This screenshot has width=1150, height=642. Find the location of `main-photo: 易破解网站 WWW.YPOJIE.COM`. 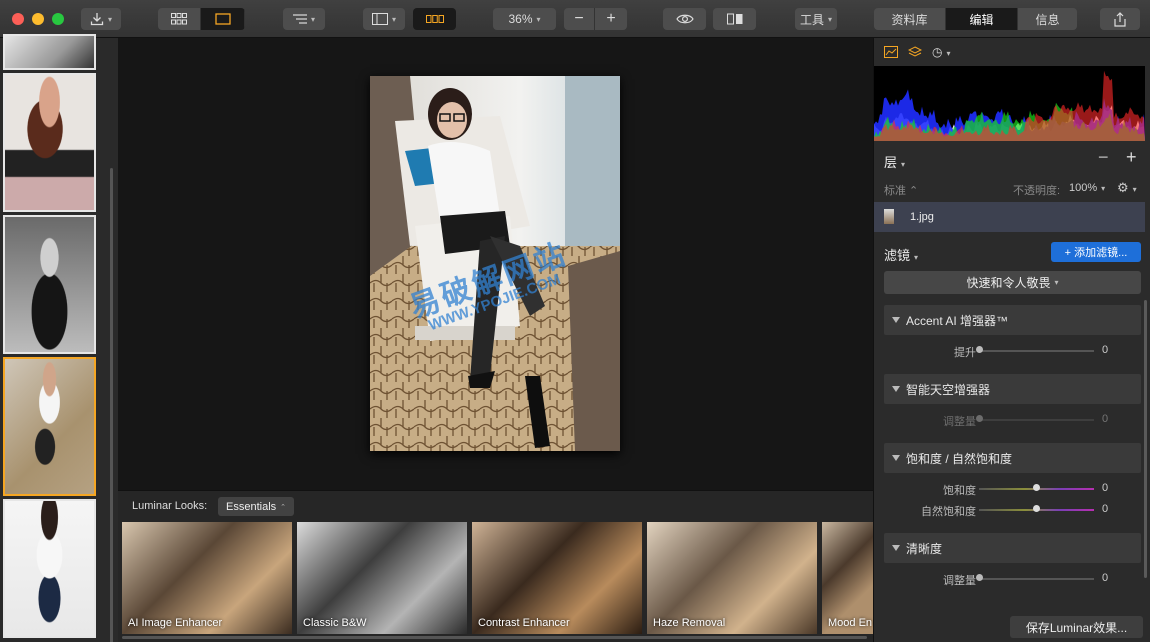

main-photo: 易破解网站 WWW.YPOJIE.COM is located at coordinates (495, 263).